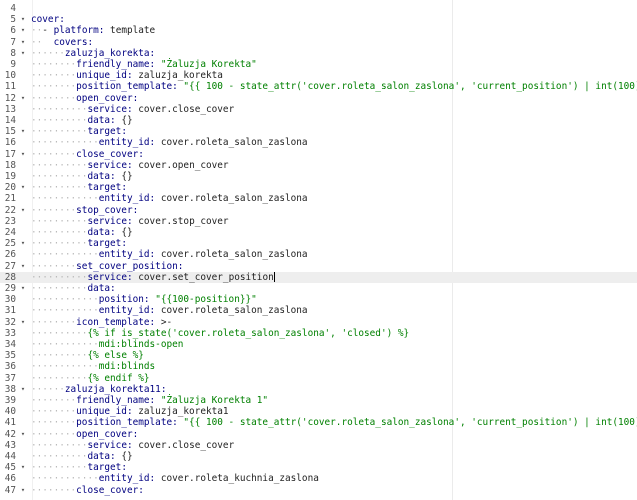 This screenshot has width=637, height=500. What do you see at coordinates (318, 221) in the screenshot?
I see `code-line: 23 ··········service: cover.stop_cover` at bounding box center [318, 221].